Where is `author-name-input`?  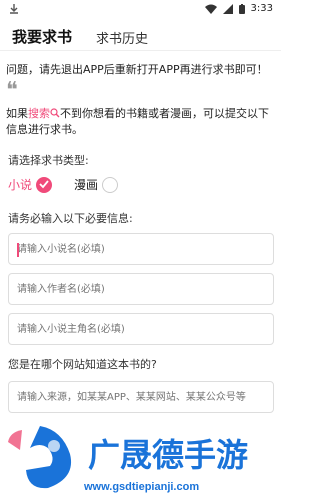
author-name-input is located at coordinates (141, 289).